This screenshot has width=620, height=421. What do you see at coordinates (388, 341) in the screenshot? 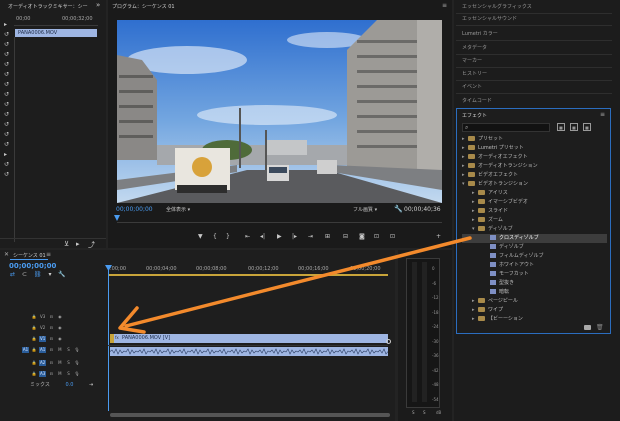
I see `clip-end-handle` at bounding box center [388, 341].